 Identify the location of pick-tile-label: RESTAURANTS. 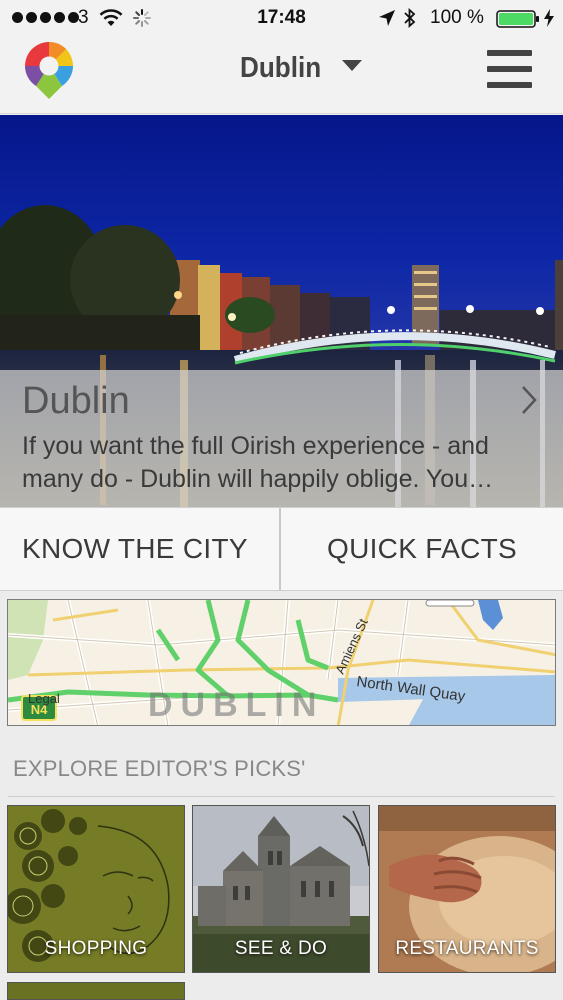
(467, 948).